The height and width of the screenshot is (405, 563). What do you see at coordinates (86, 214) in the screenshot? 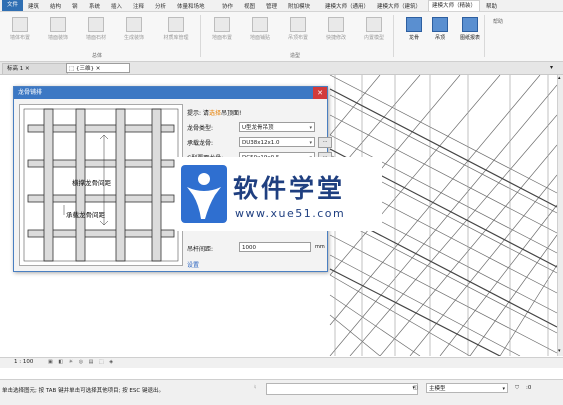
I see `preview-label-bearing-keel: 承载龙骨间距` at bounding box center [86, 214].